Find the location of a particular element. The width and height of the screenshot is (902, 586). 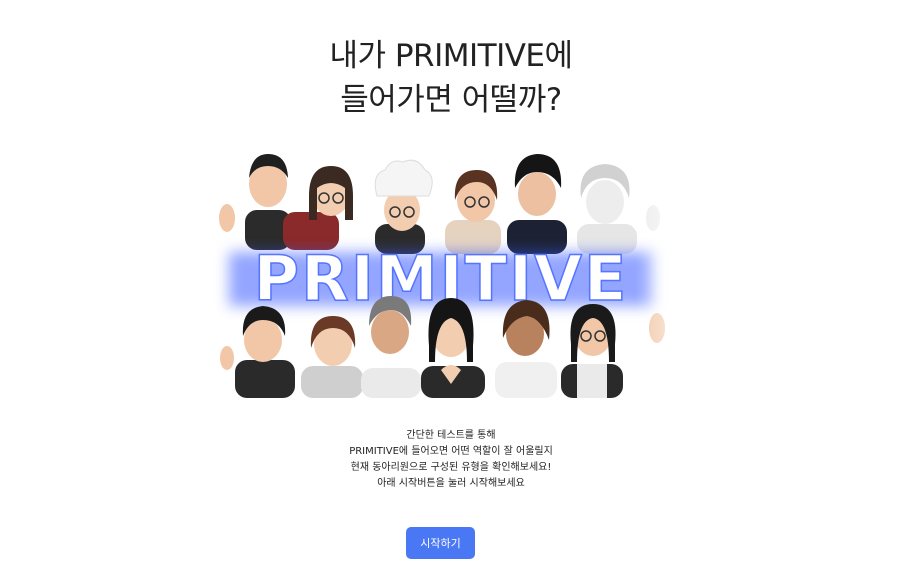

description-line: 간단한 테스트를 통해 is located at coordinates (451, 435).